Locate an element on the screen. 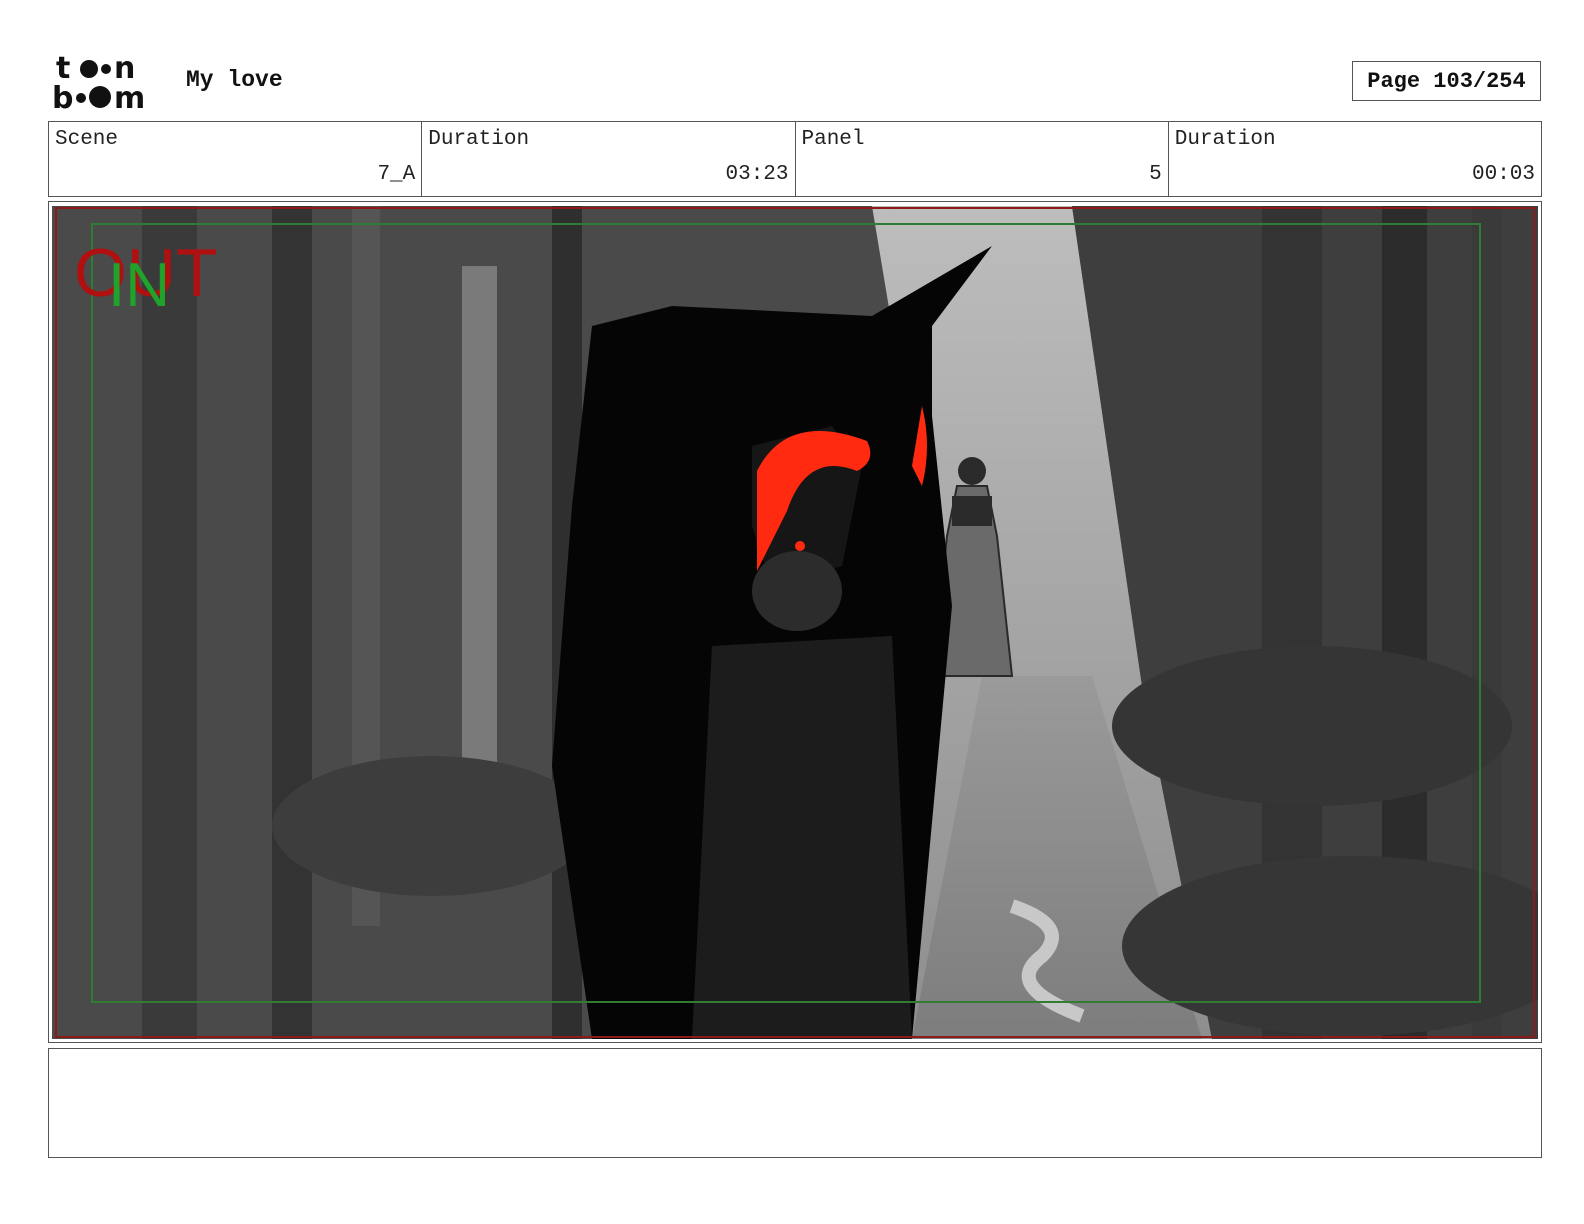 The height and width of the screenshot is (1224, 1584). in-overlay-label: IN is located at coordinates (139, 285).